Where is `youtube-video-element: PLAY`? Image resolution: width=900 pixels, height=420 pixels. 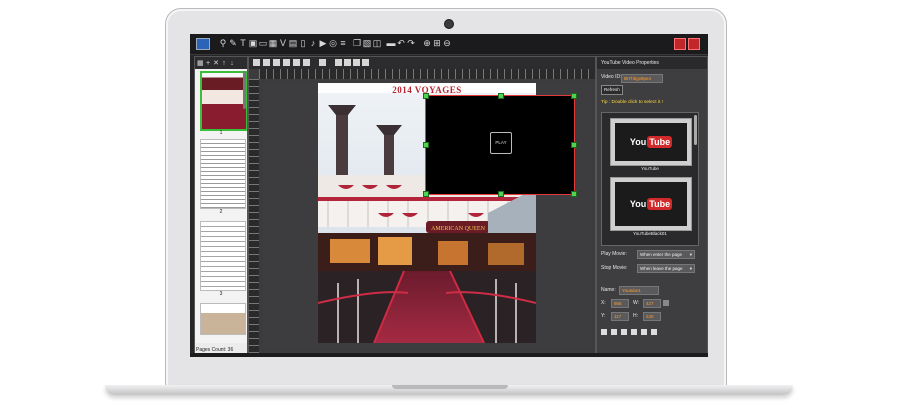
youtube-video-element: PLAY is located at coordinates (500, 145).